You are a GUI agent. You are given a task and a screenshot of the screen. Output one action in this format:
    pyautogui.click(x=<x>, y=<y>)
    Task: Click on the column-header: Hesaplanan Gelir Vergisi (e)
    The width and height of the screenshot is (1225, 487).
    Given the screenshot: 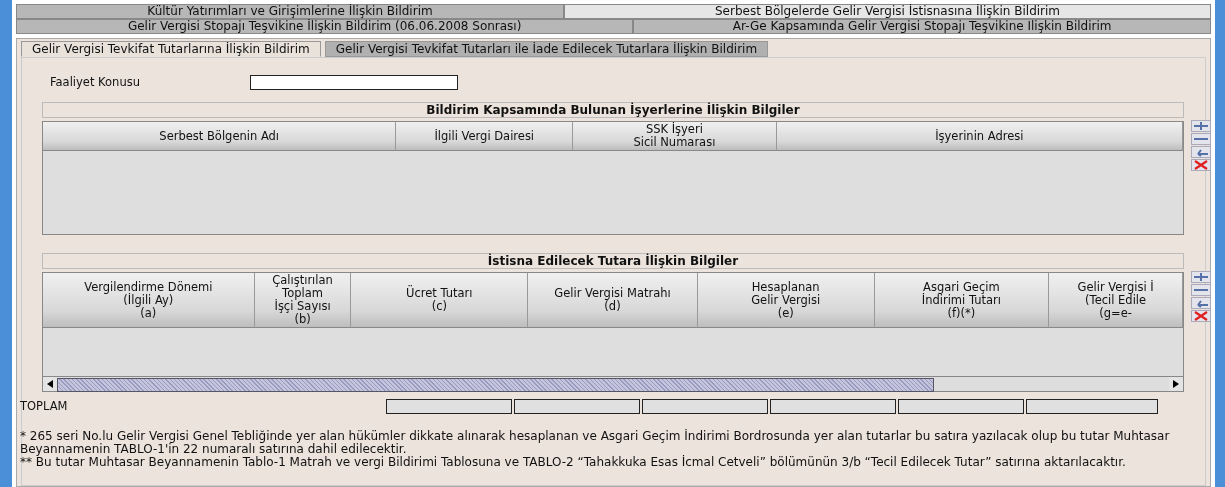 What is the action you would take?
    pyautogui.click(x=786, y=300)
    